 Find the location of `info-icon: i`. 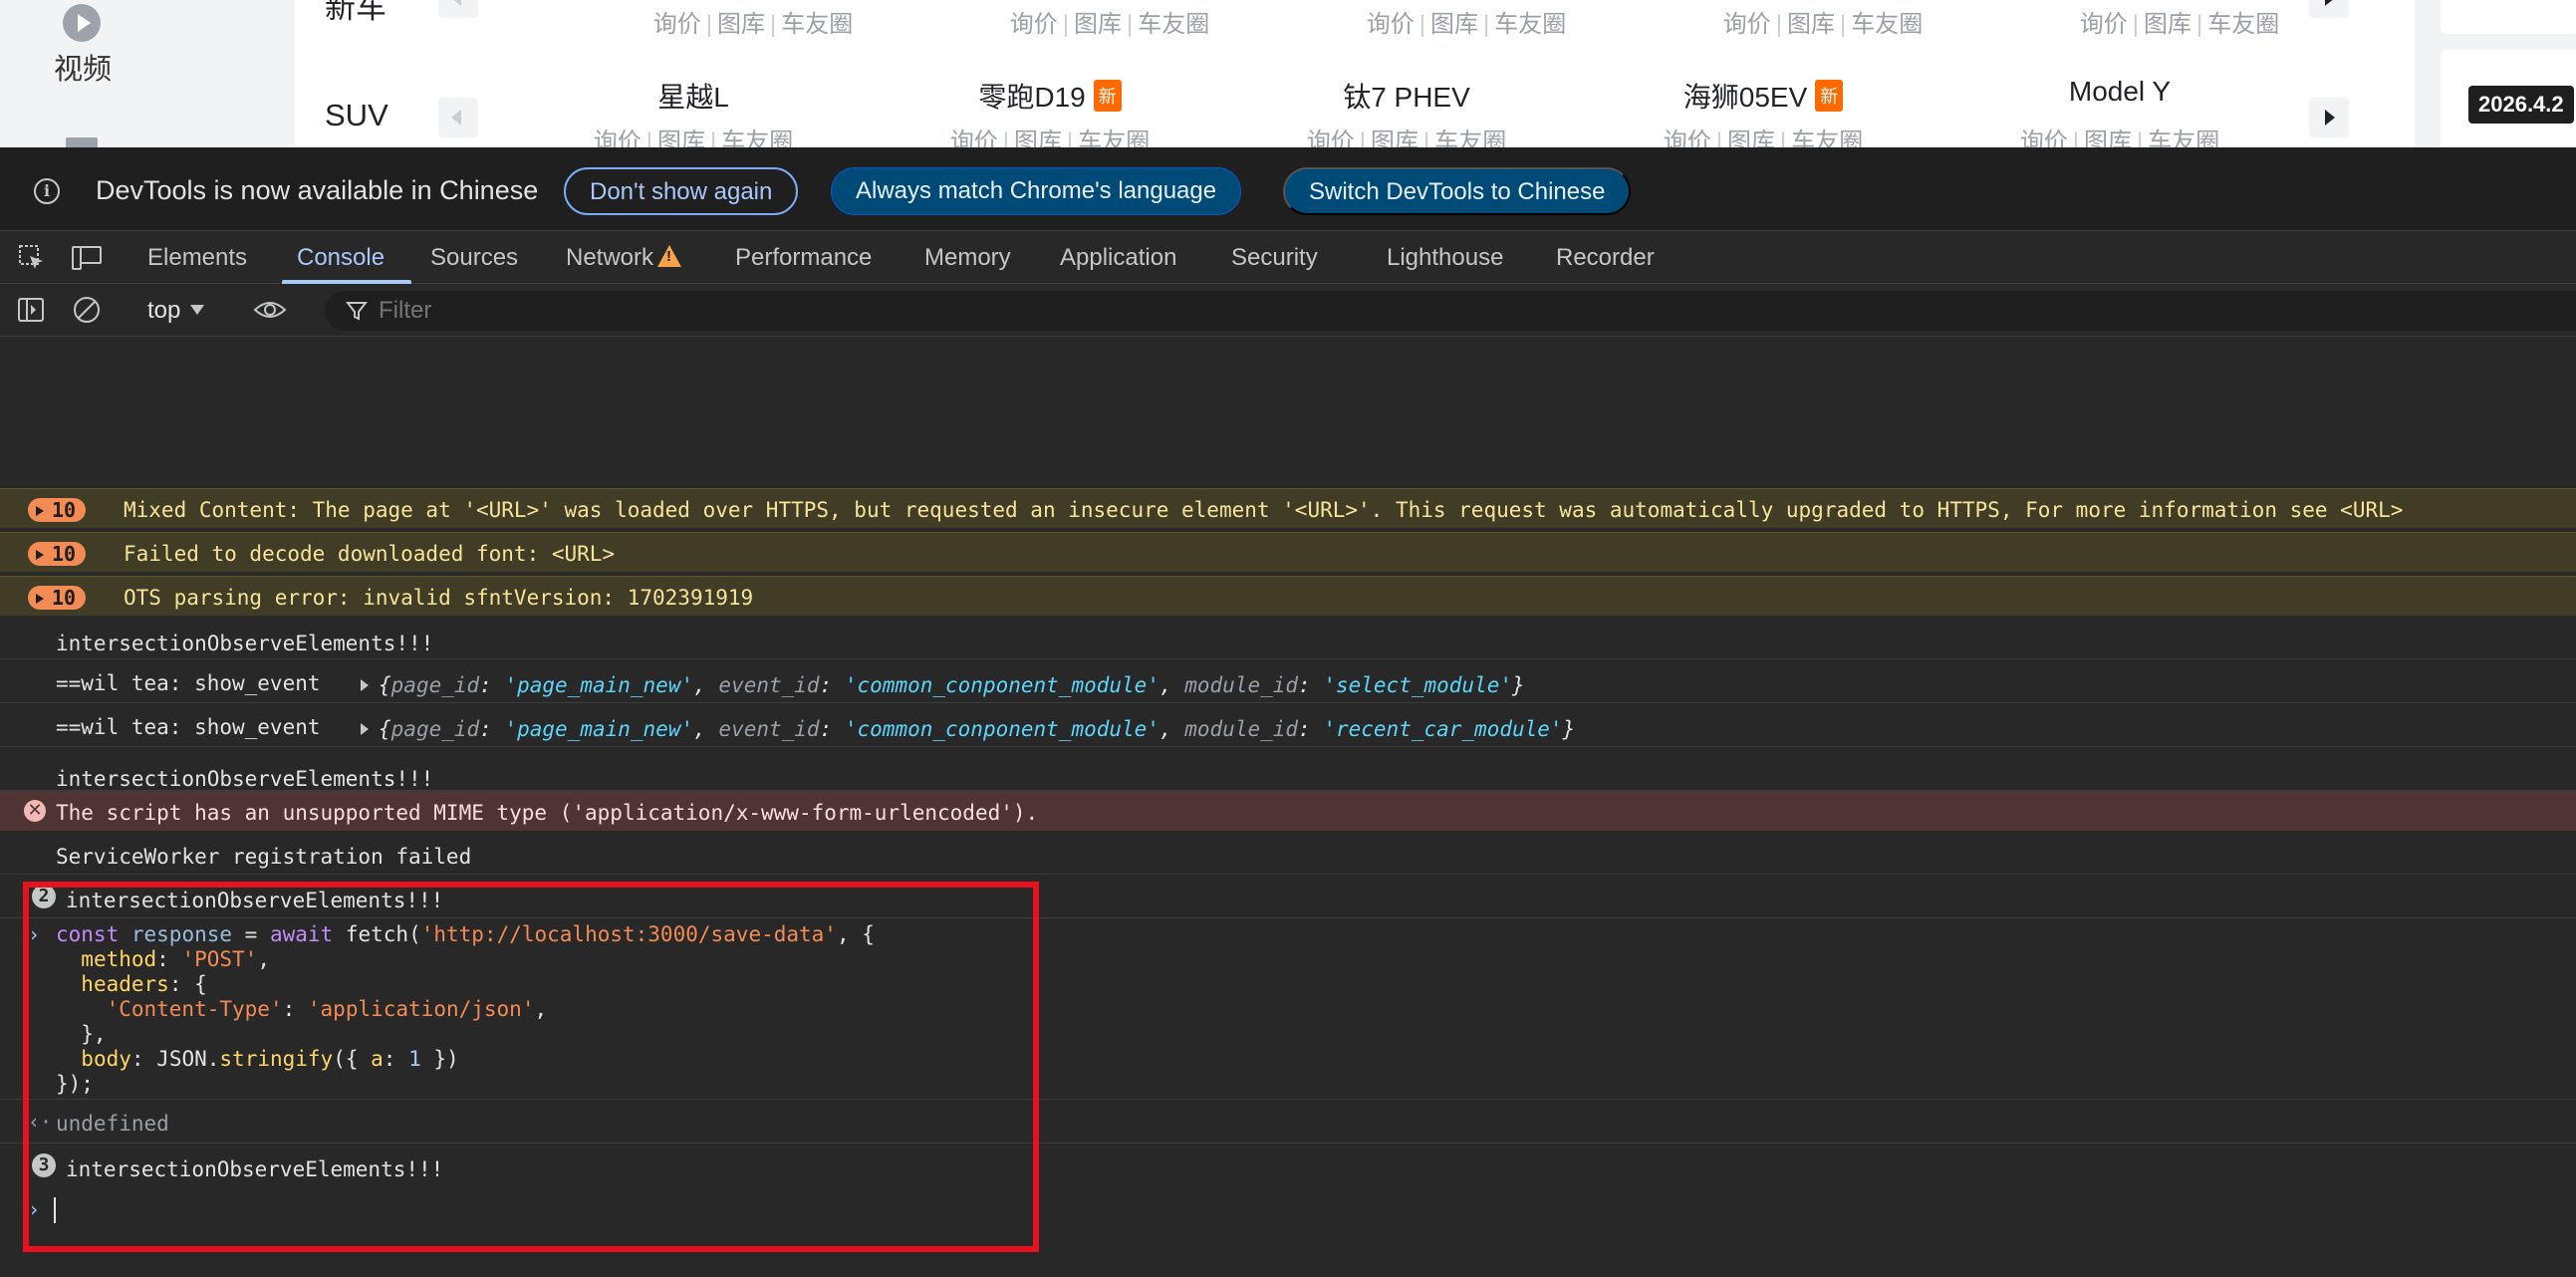

info-icon: i is located at coordinates (47, 191).